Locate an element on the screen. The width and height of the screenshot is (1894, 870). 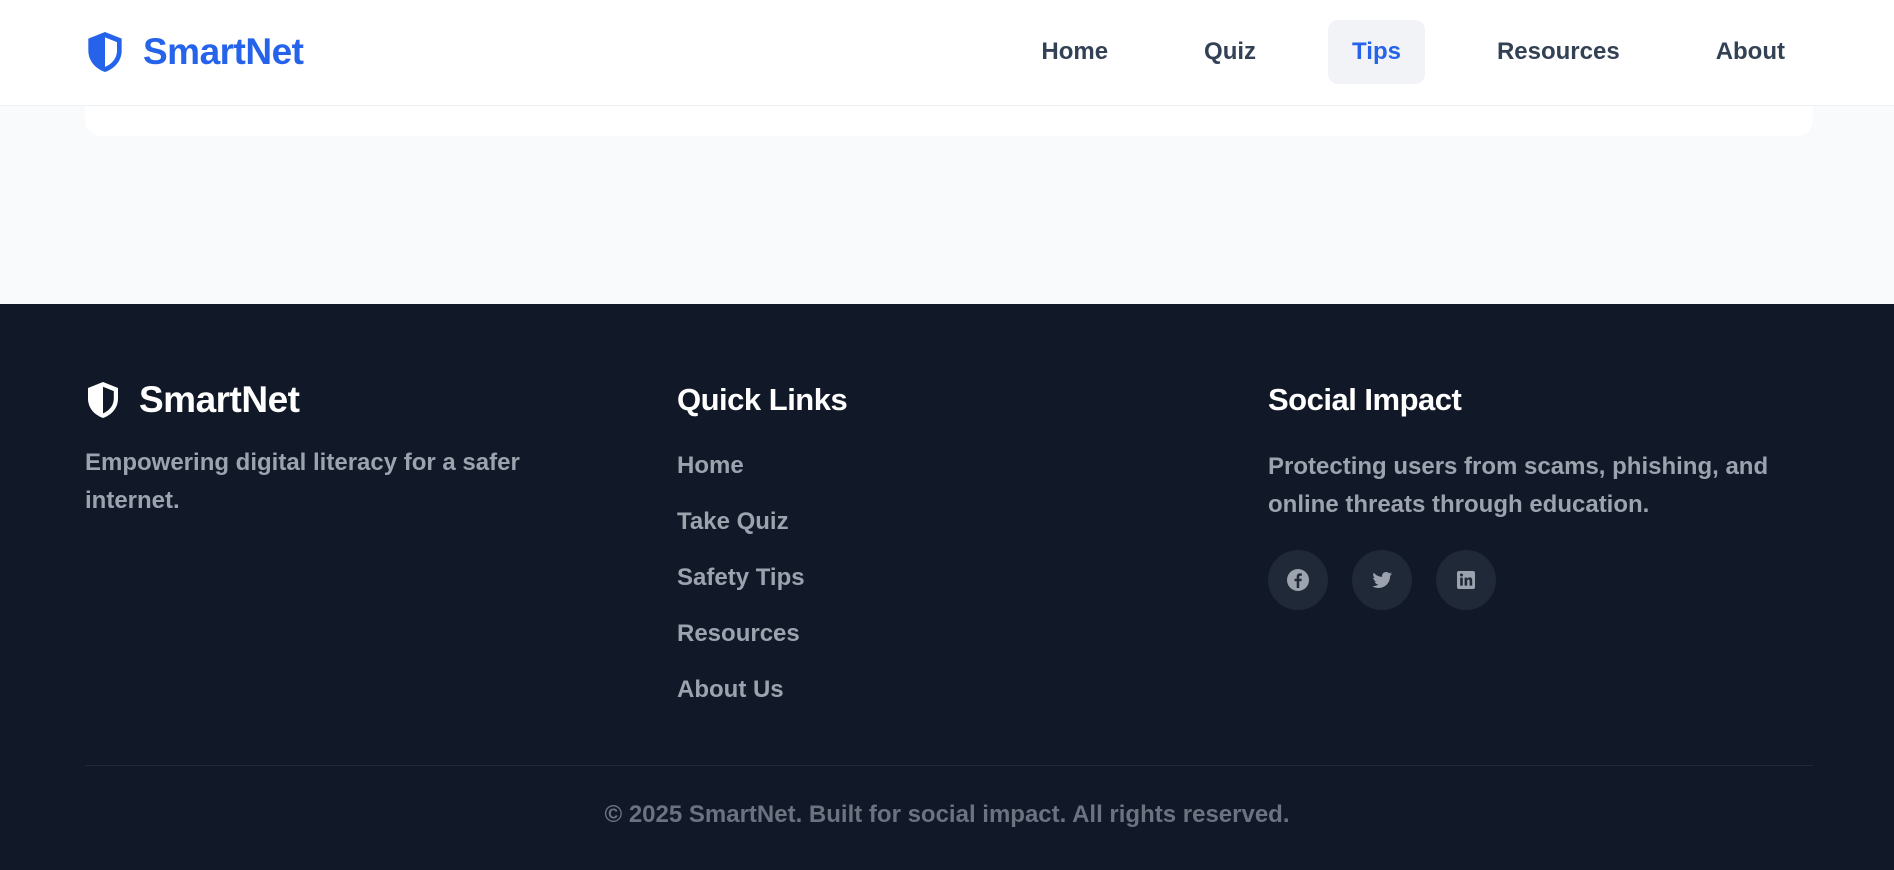
nav-about: About is located at coordinates (1750, 52).